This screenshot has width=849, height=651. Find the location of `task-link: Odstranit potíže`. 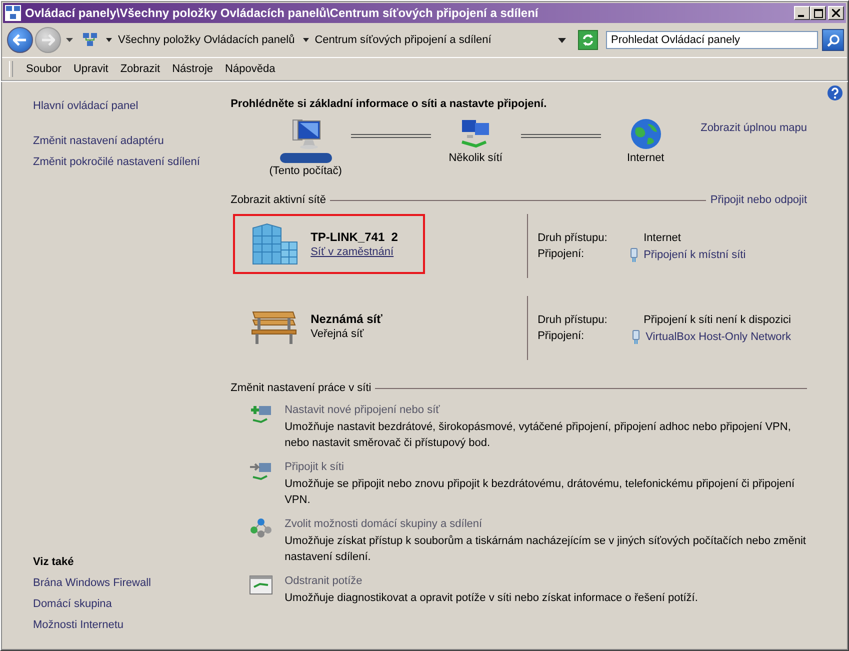

task-link: Odstranit potíže is located at coordinates (491, 581).